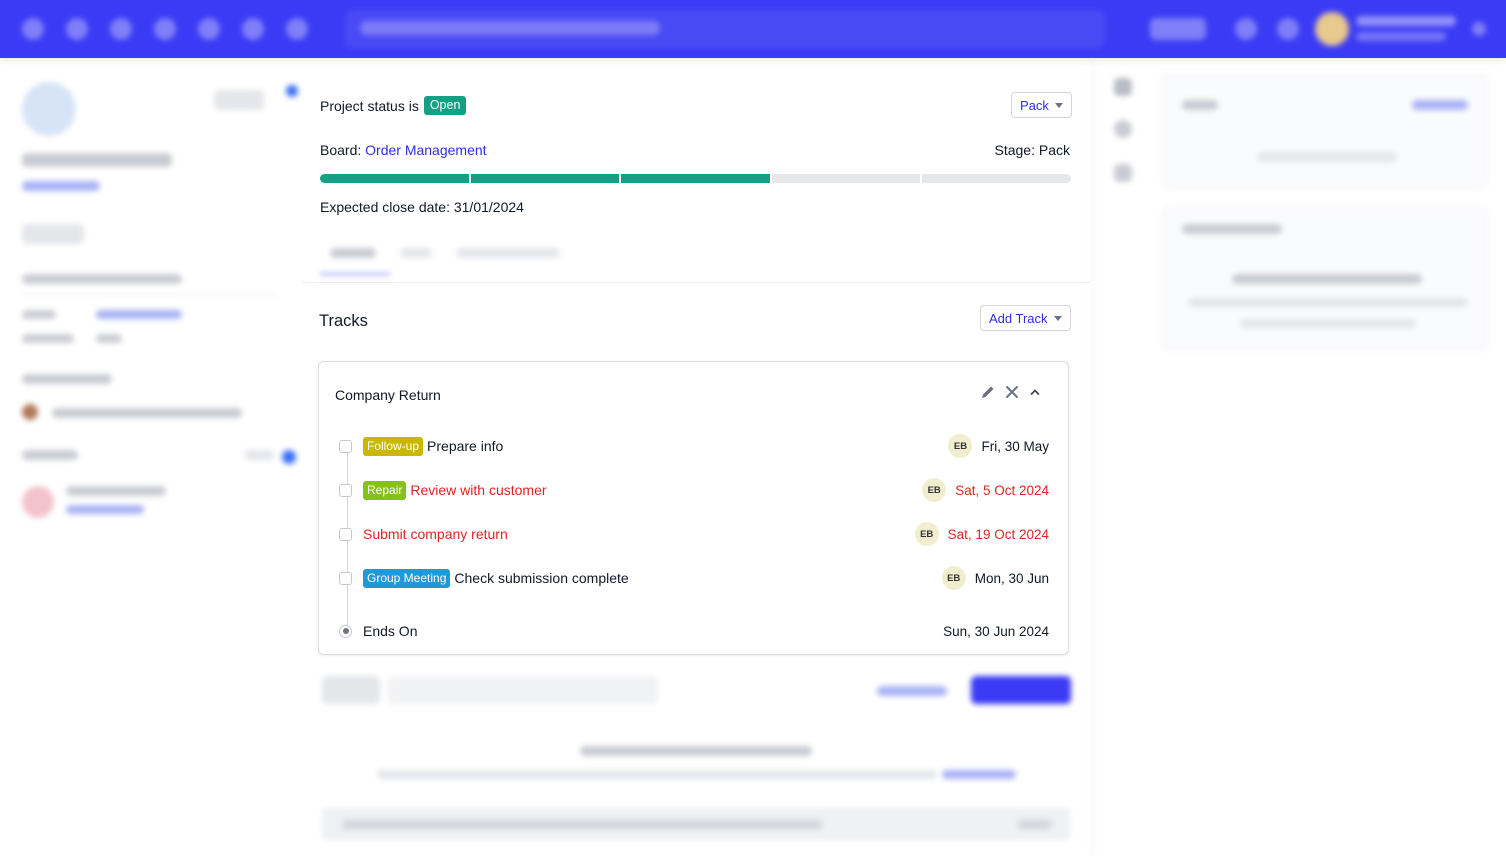 The height and width of the screenshot is (856, 1506). I want to click on latest-comment-heading, so click(1232, 229).